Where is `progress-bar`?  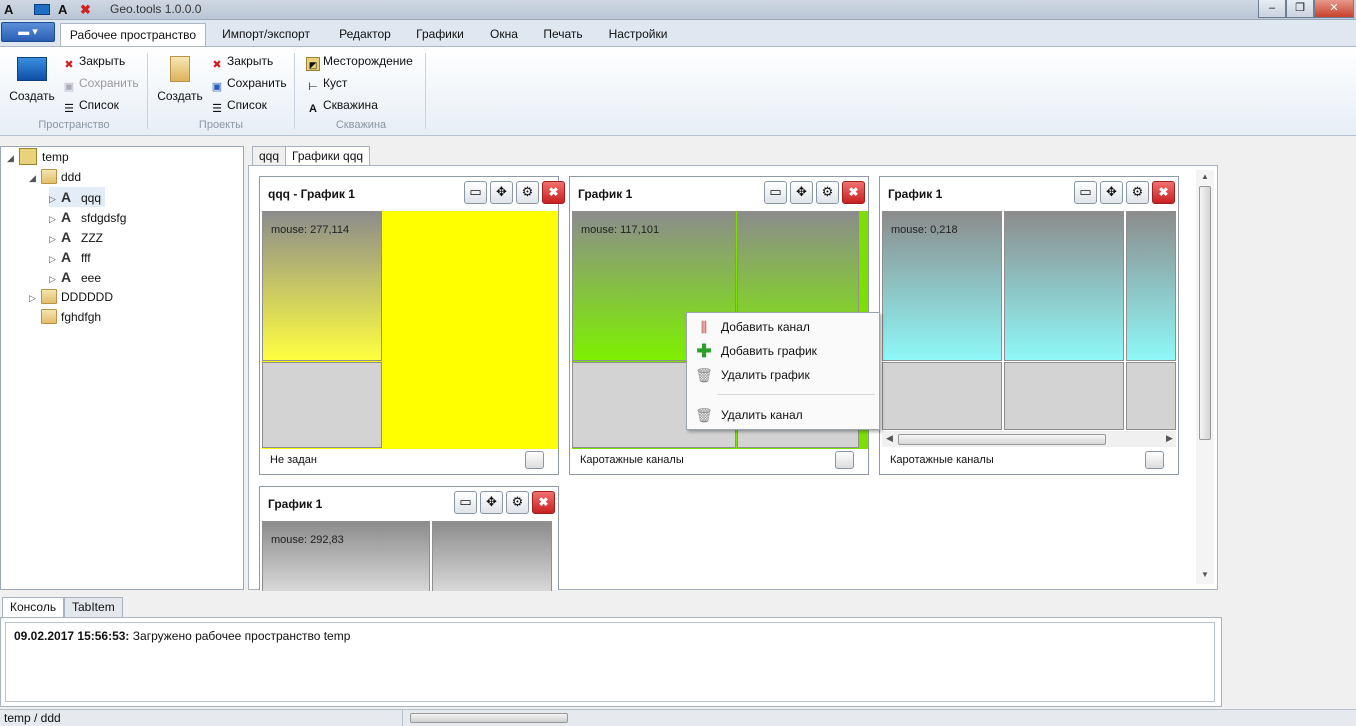 progress-bar is located at coordinates (489, 718).